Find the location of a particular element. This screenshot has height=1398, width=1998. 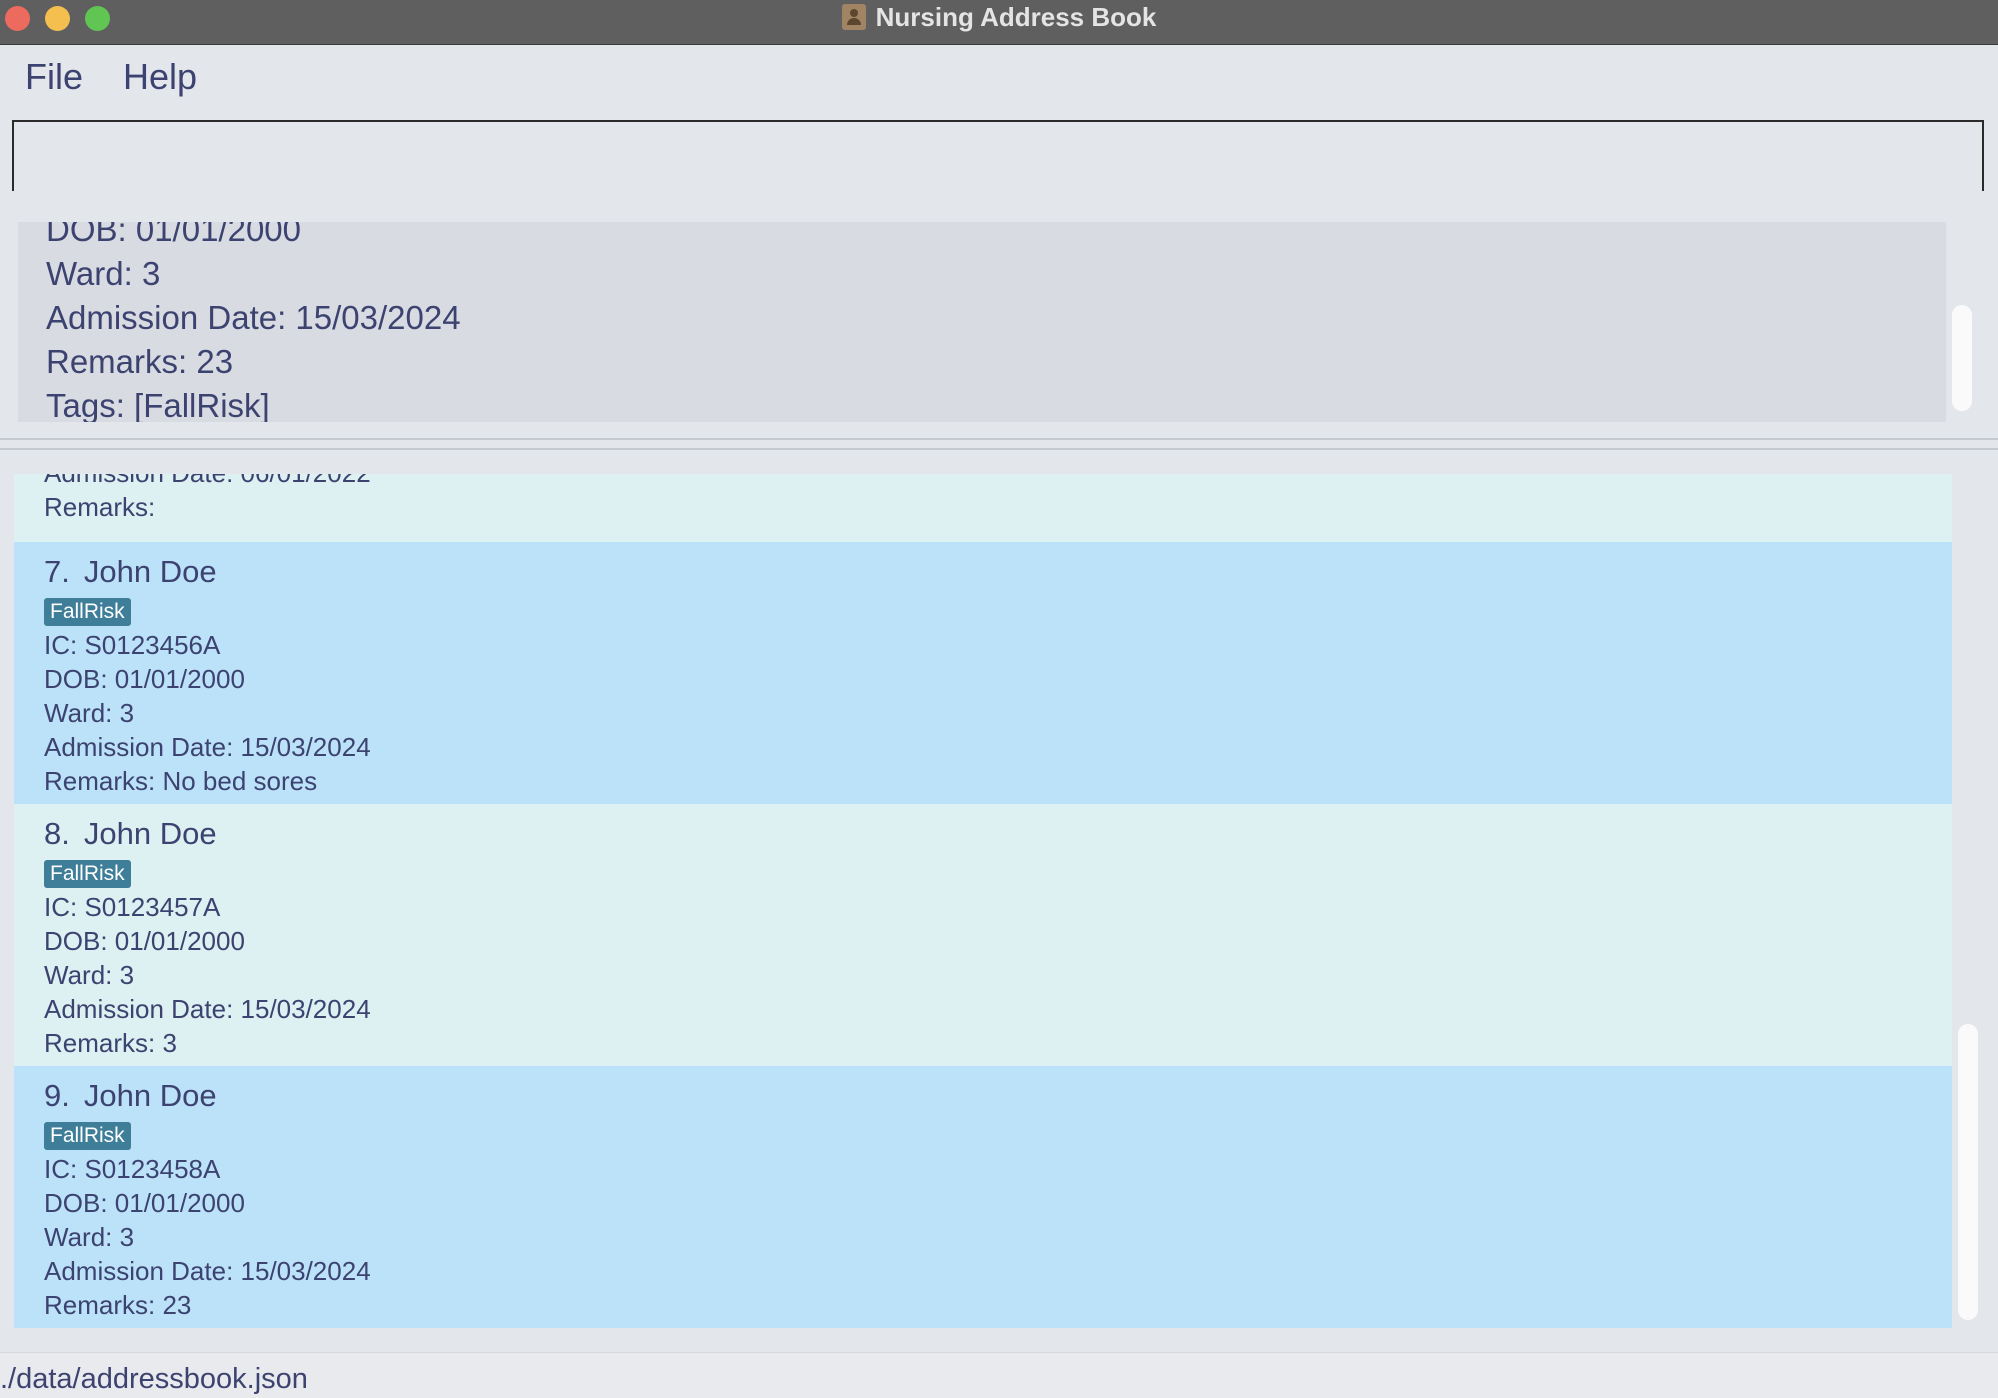

result-line-admission: Admission Date: 15/03/2024 is located at coordinates (253, 317).